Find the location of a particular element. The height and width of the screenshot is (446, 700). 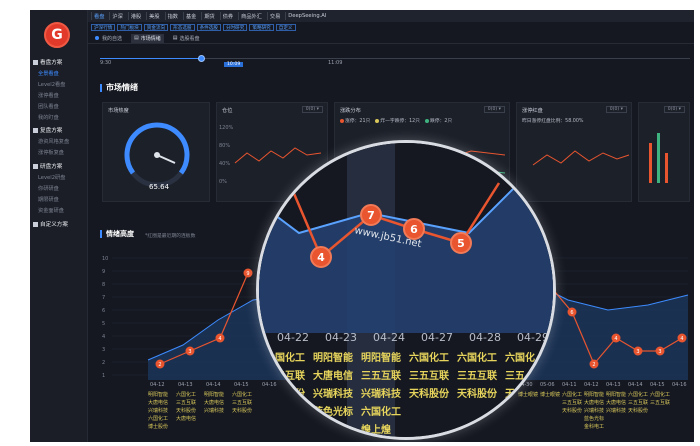

time-slider: 9:30 10:09 11:09 is located at coordinates (391, 59).